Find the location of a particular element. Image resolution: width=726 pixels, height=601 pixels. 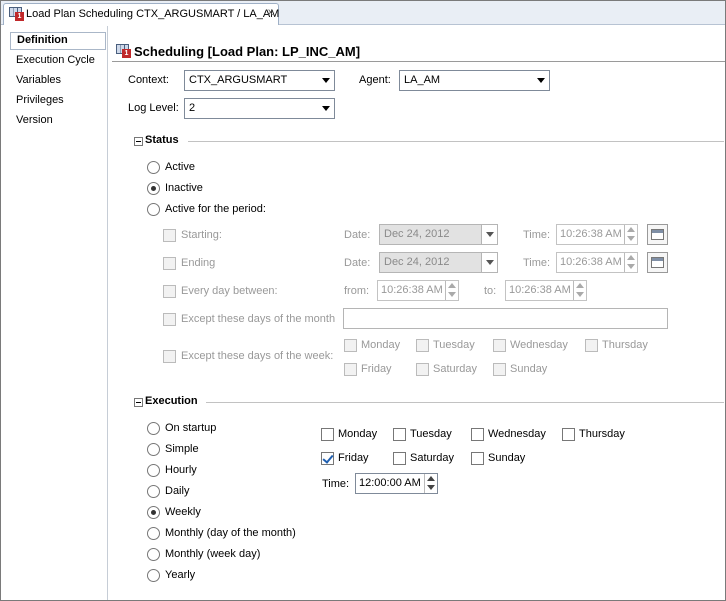

ending-calendar-button is located at coordinates (657, 262).